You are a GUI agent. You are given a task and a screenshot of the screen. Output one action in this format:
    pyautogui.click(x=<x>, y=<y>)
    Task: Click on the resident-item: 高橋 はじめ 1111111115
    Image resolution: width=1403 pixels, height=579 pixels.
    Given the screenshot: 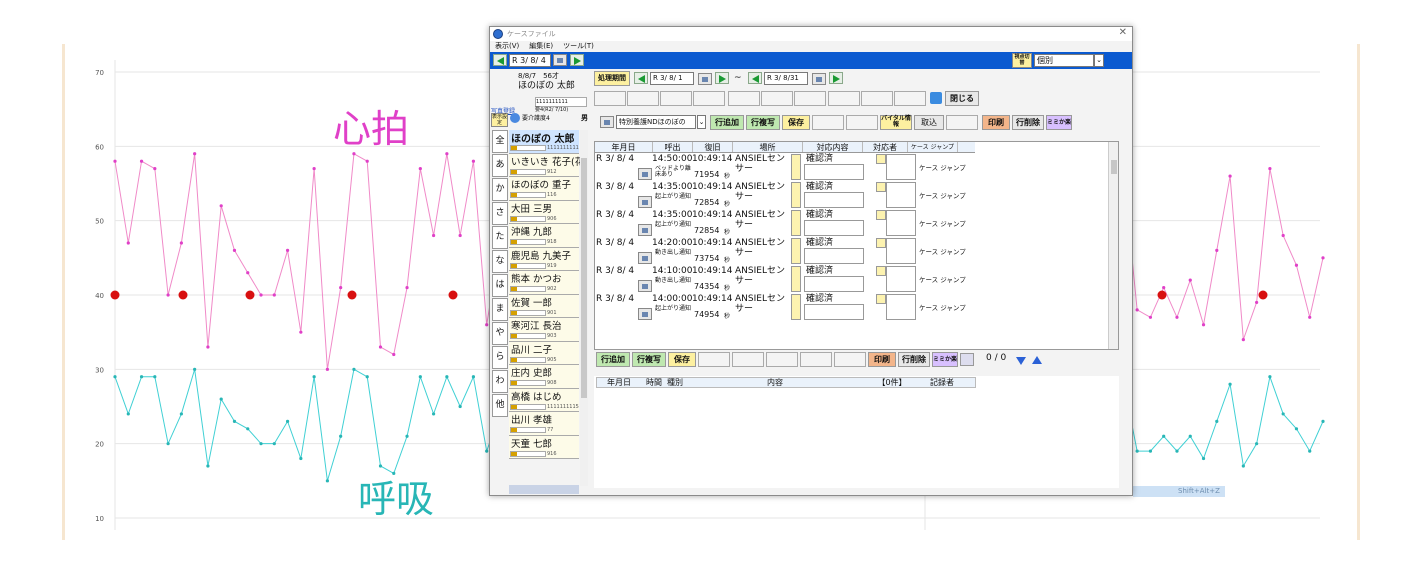 What is the action you would take?
    pyautogui.click(x=544, y=400)
    